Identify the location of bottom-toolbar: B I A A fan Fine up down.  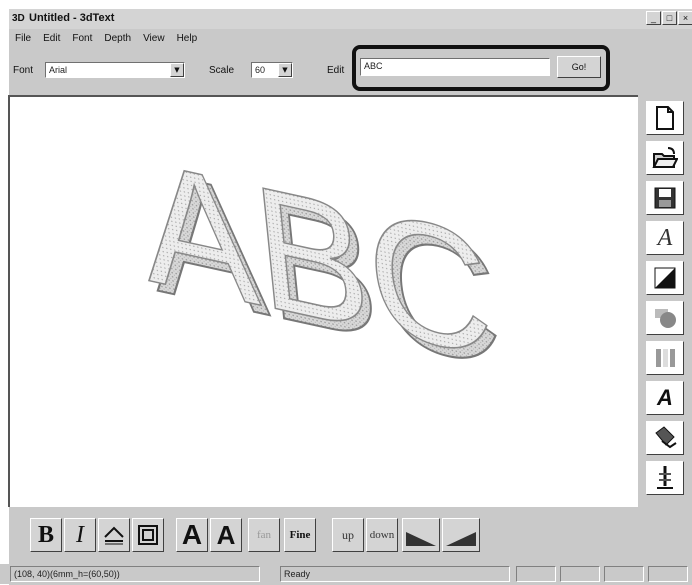
(288, 534).